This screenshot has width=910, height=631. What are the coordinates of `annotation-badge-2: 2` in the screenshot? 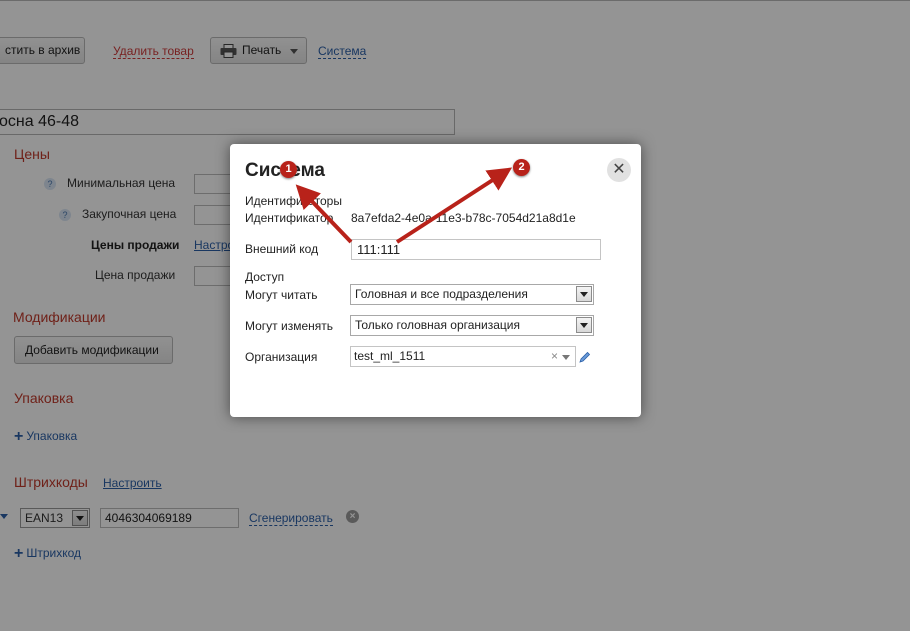 It's located at (521, 167).